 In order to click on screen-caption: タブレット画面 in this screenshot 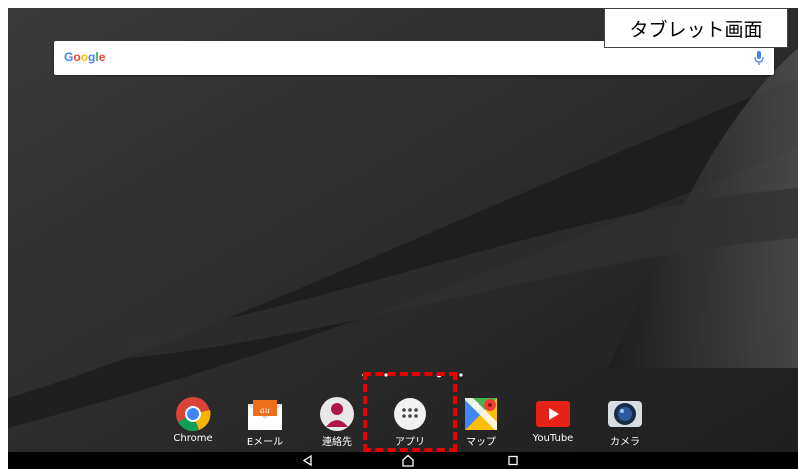, I will do `click(696, 28)`.